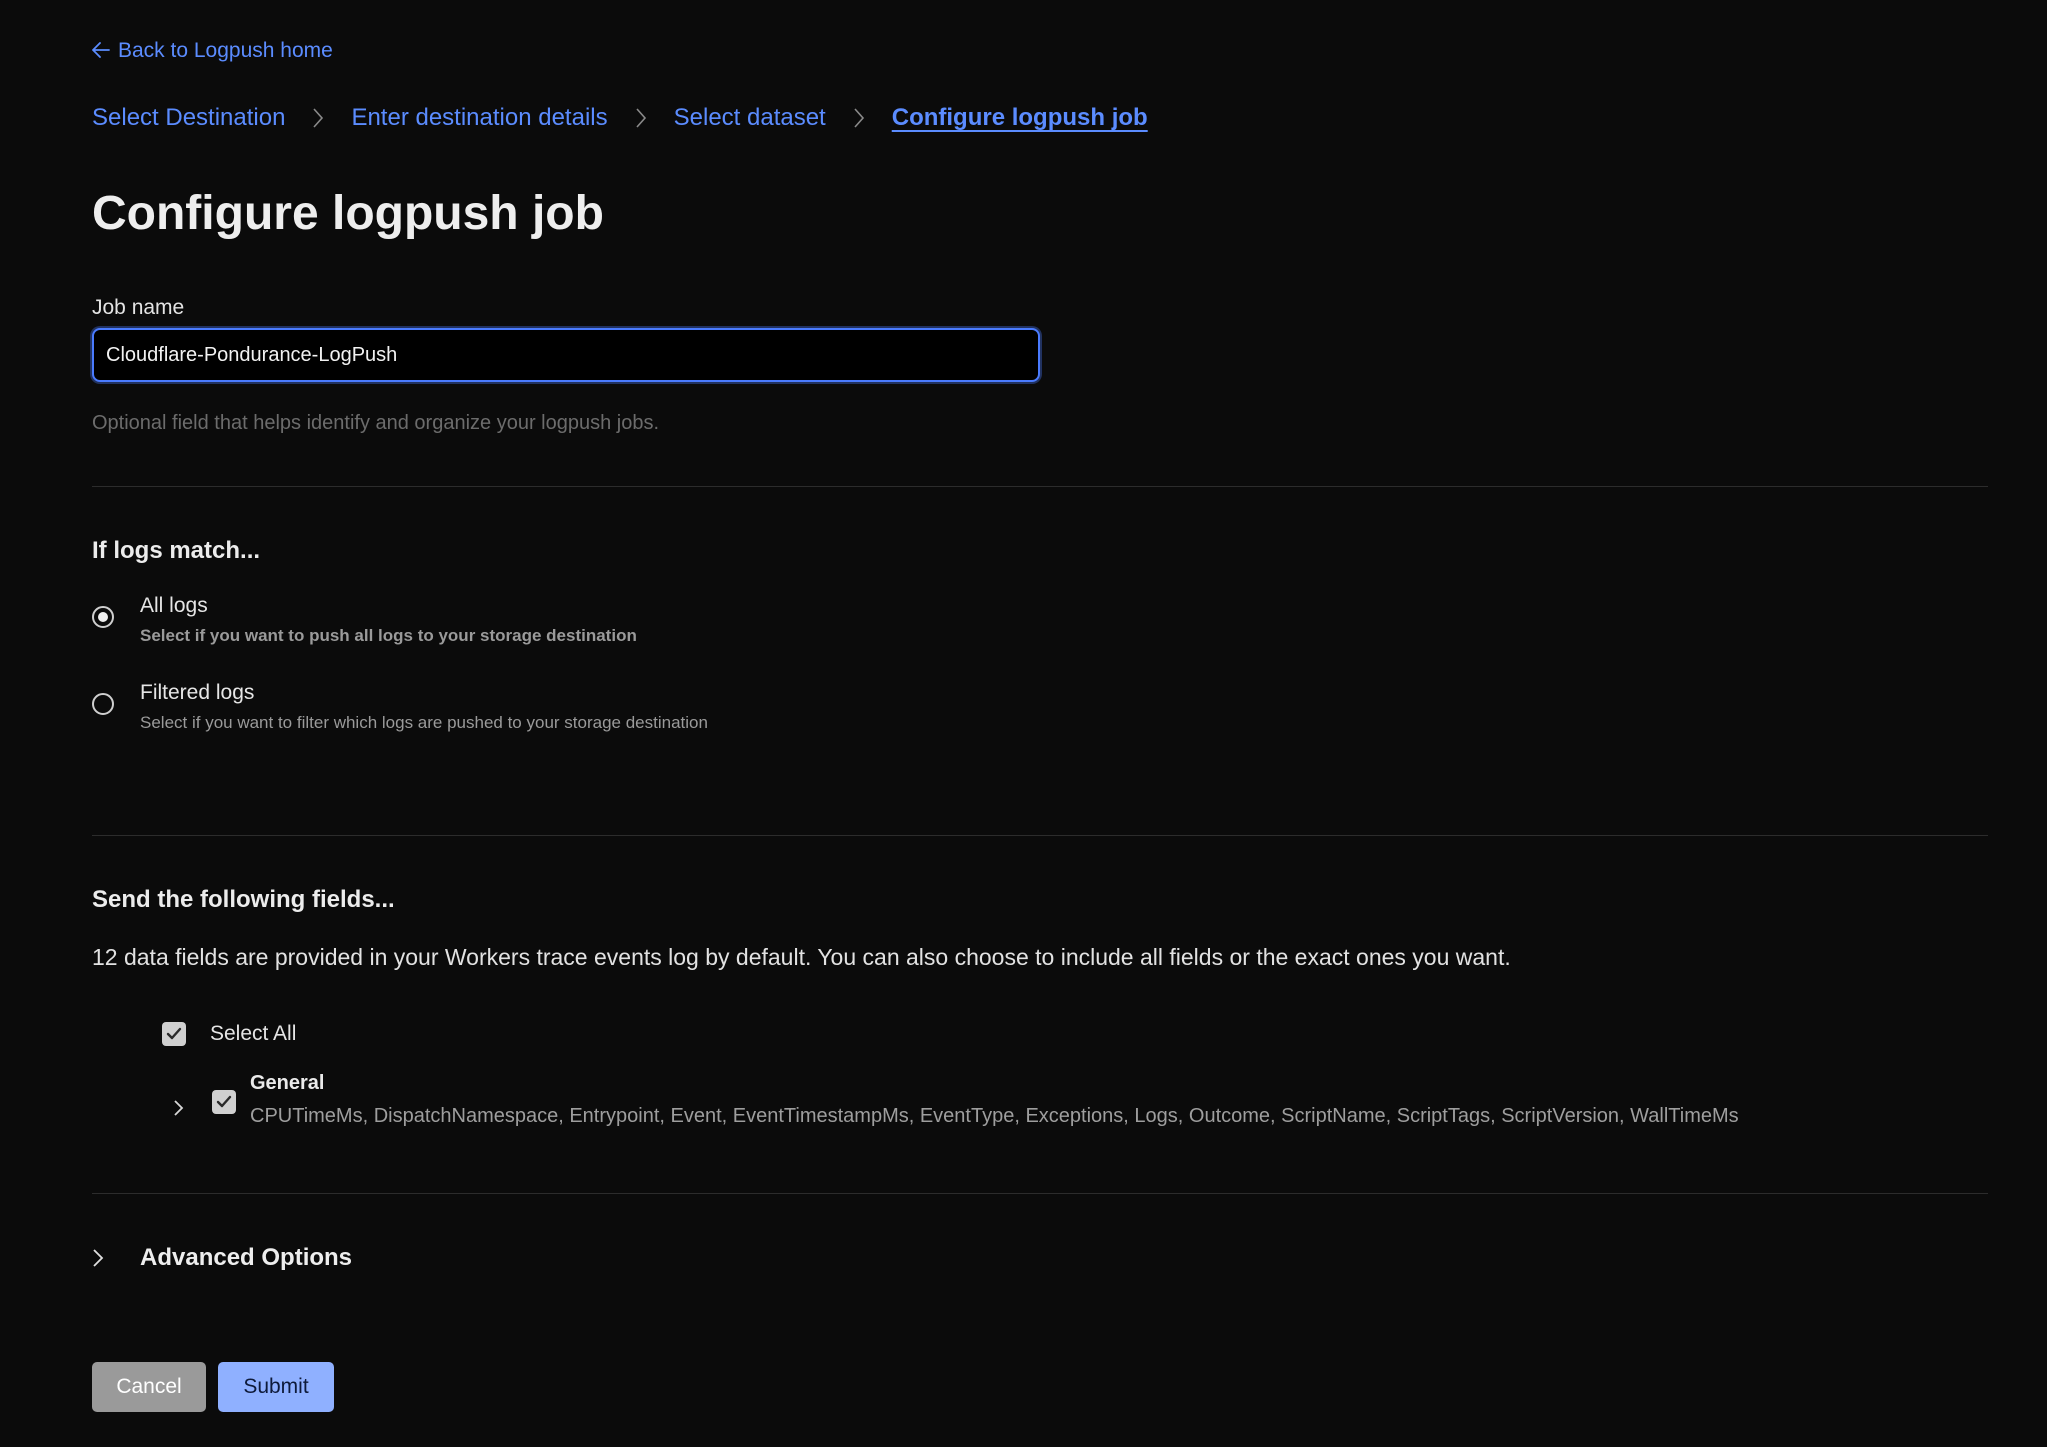  I want to click on back-link-label: Back to Logpush home, so click(225, 50).